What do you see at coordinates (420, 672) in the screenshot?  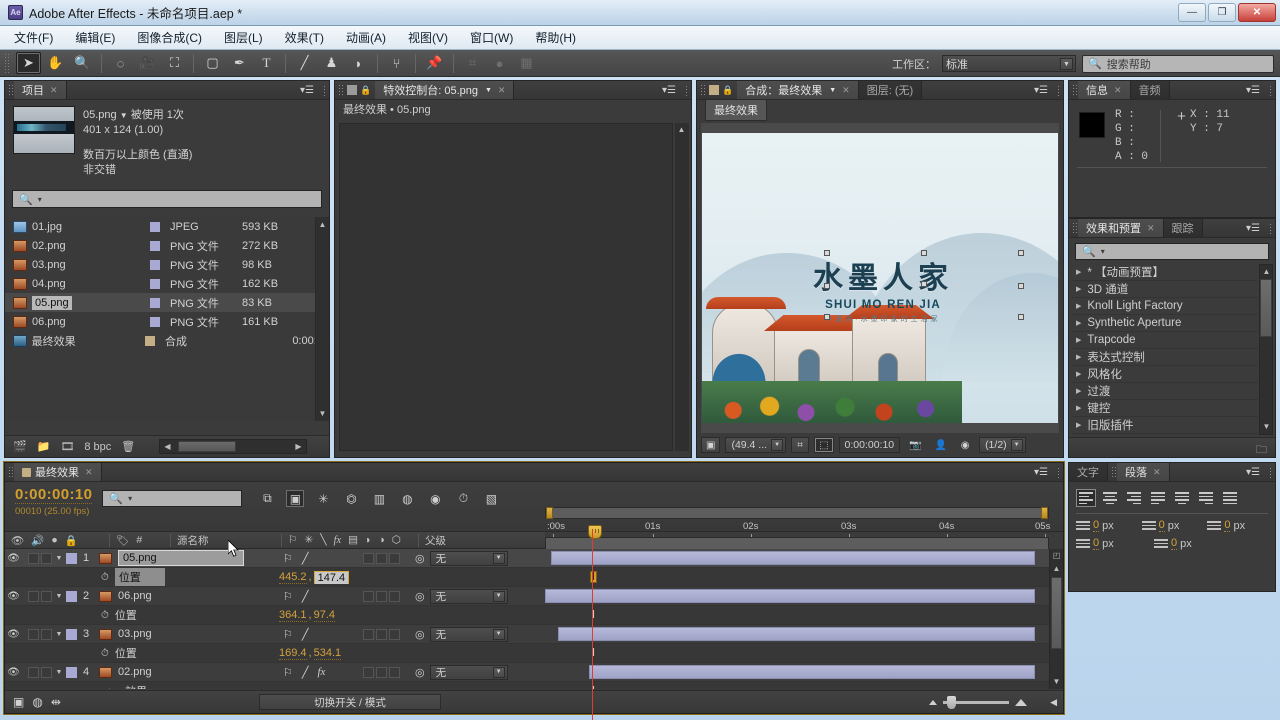 I see `parent-pickwhip-icon: ◎` at bounding box center [420, 672].